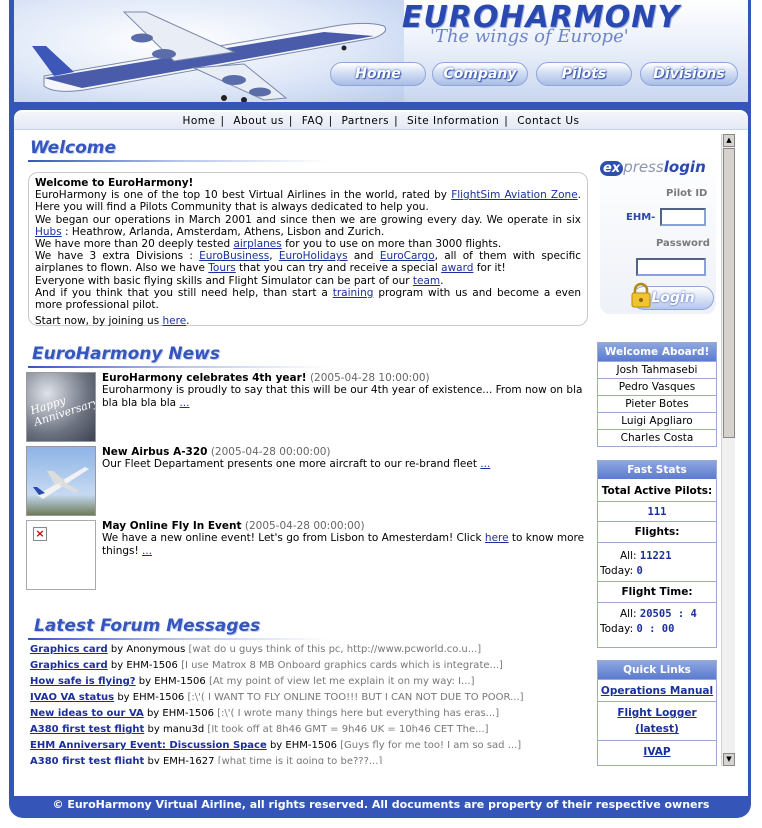 The height and width of the screenshot is (828, 762). Describe the element at coordinates (378, 74) in the screenshot. I see `nav-button-home: Home` at that location.